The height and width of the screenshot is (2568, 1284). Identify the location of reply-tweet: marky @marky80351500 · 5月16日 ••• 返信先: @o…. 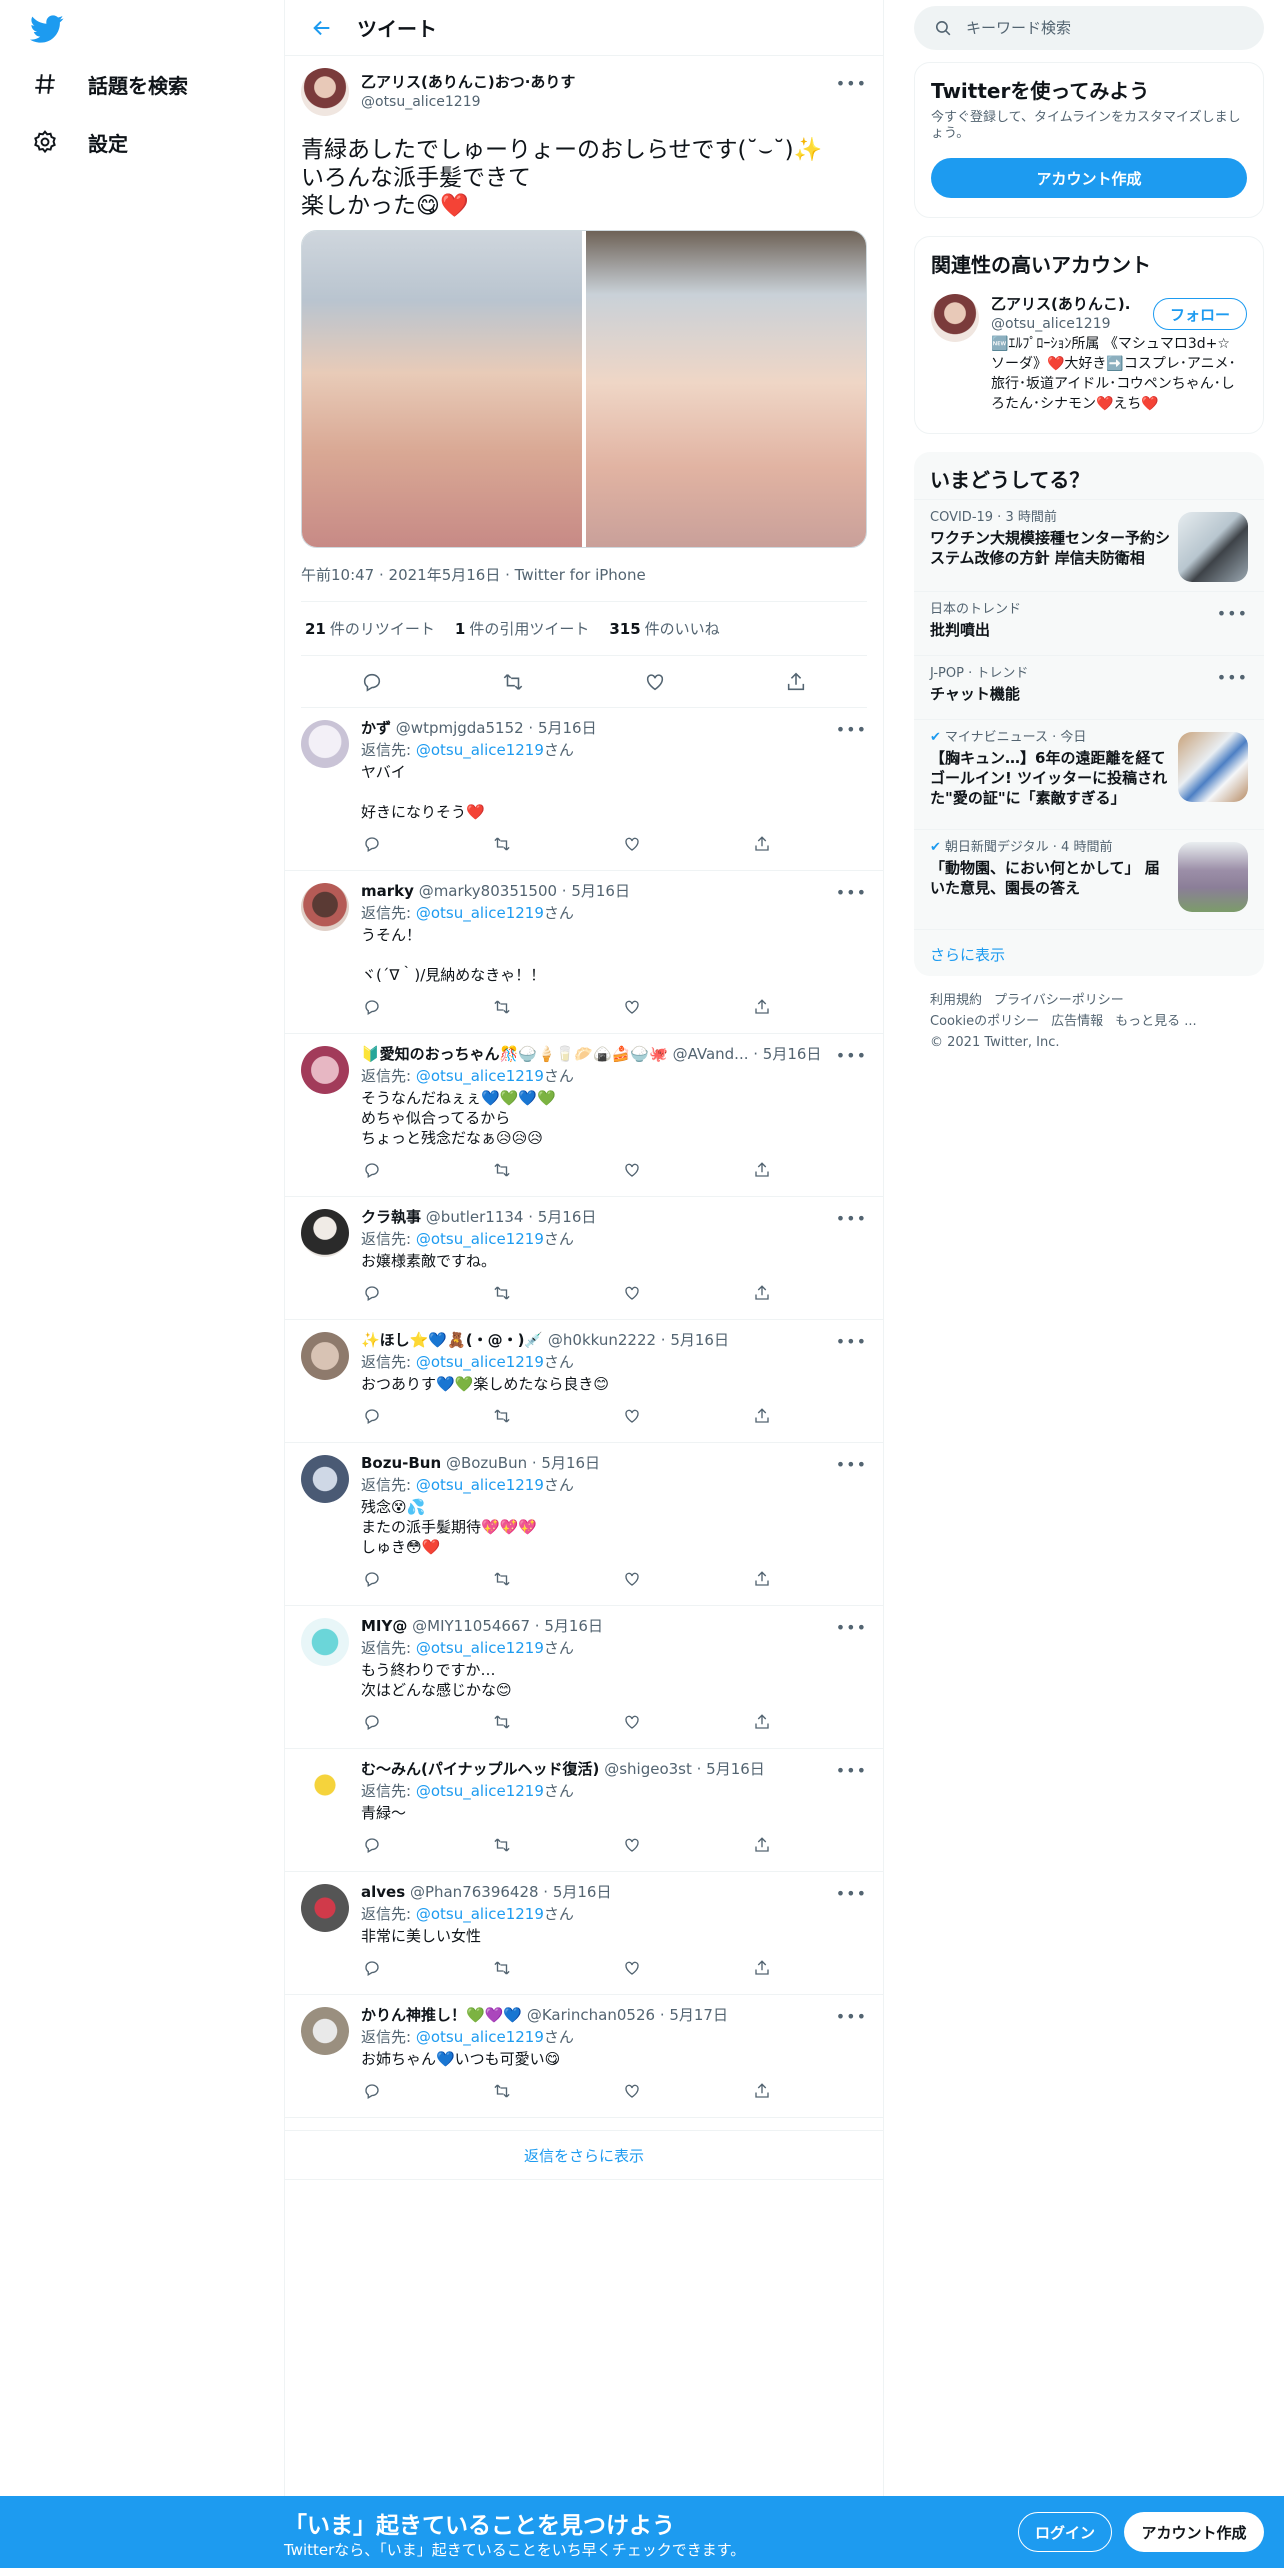
(584, 952).